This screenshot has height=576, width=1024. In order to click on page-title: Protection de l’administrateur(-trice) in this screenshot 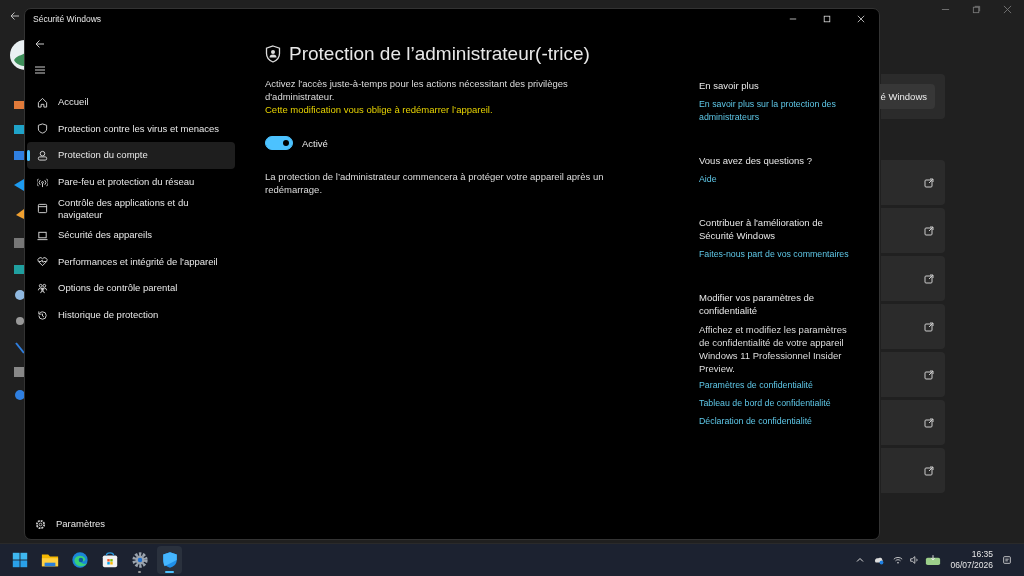, I will do `click(439, 54)`.